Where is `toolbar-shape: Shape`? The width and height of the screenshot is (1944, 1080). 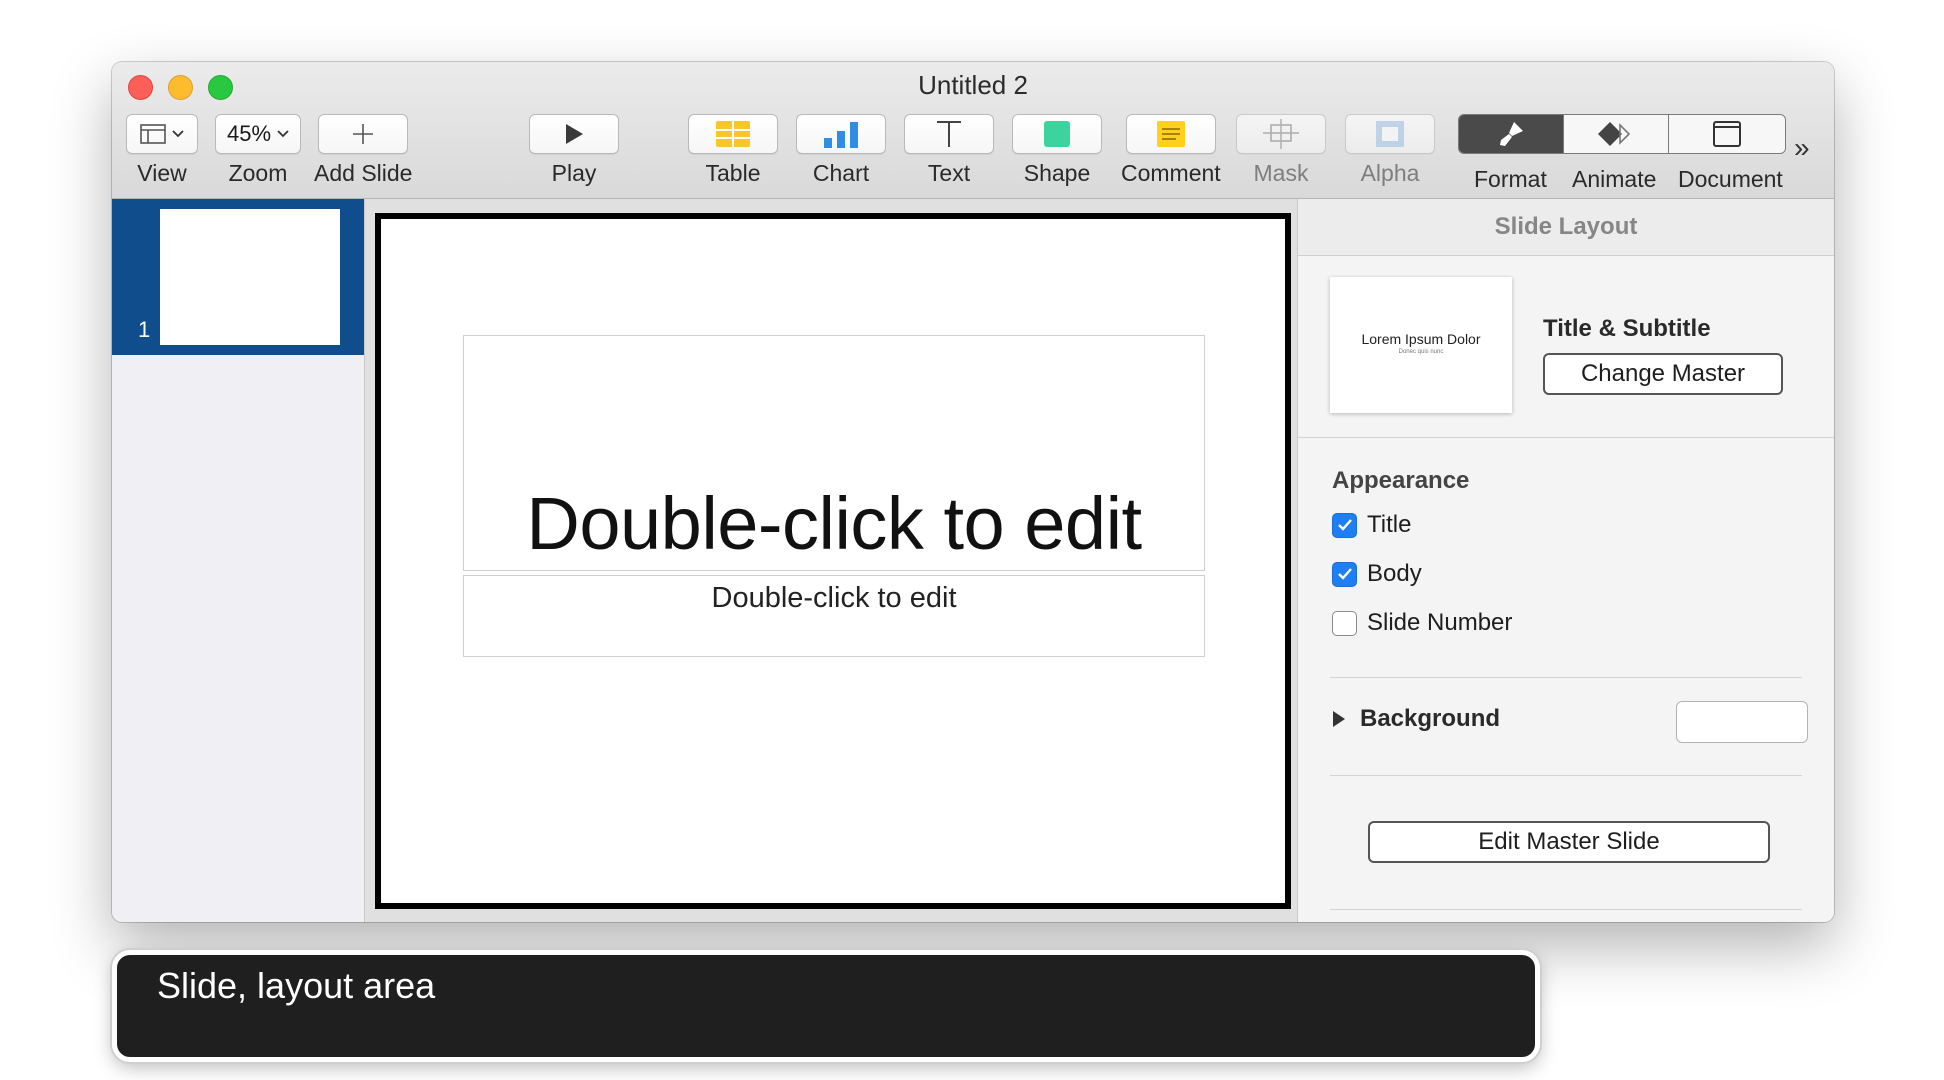 toolbar-shape: Shape is located at coordinates (1057, 150).